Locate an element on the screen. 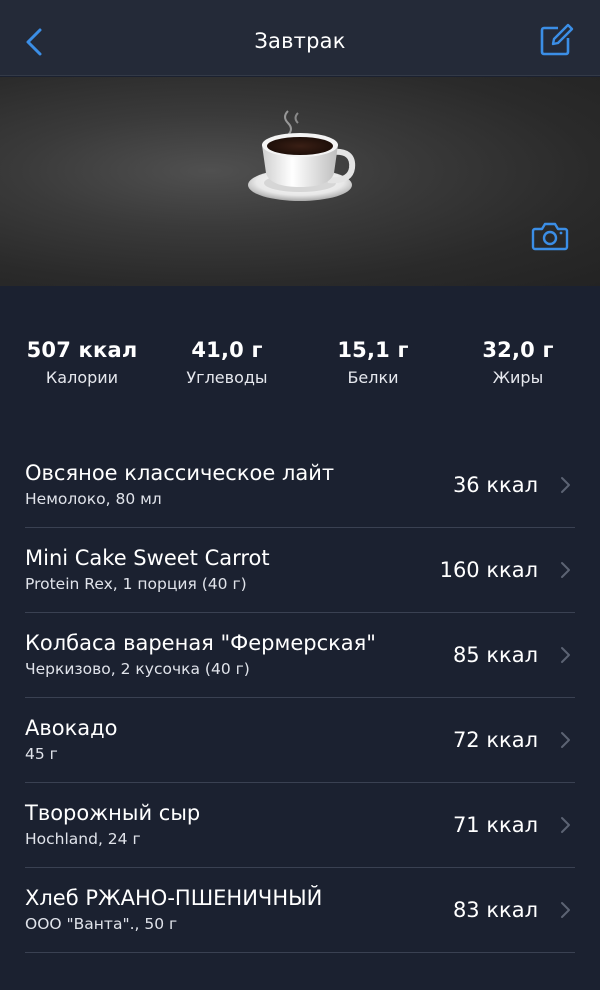  stat-carbs: 41,0 г Углеводы is located at coordinates (227, 362).